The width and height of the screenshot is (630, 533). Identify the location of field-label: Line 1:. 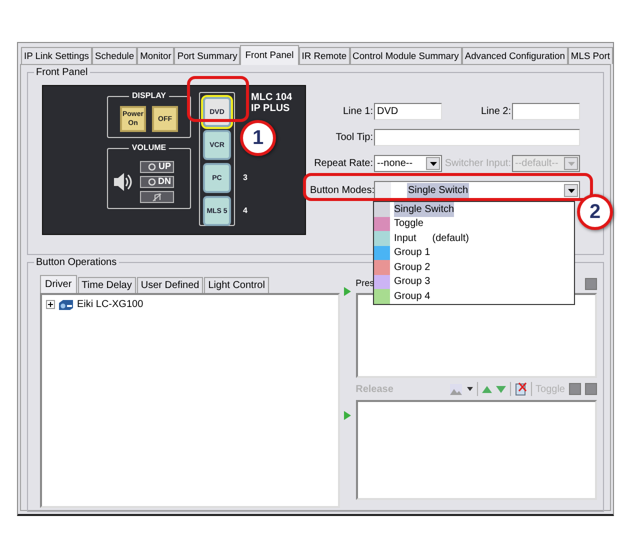
(358, 112).